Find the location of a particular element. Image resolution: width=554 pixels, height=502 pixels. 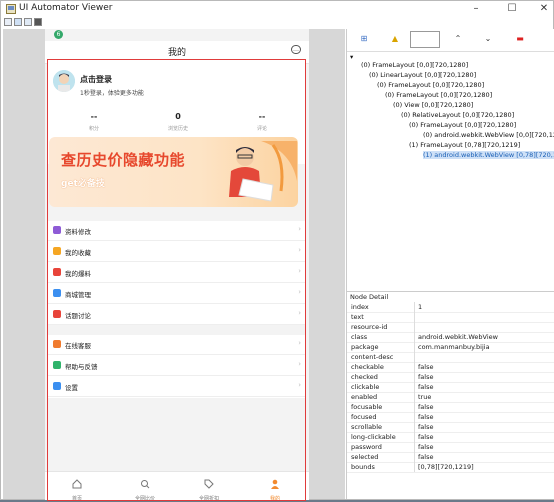

maximize-button: ☐ is located at coordinates (512, 9).